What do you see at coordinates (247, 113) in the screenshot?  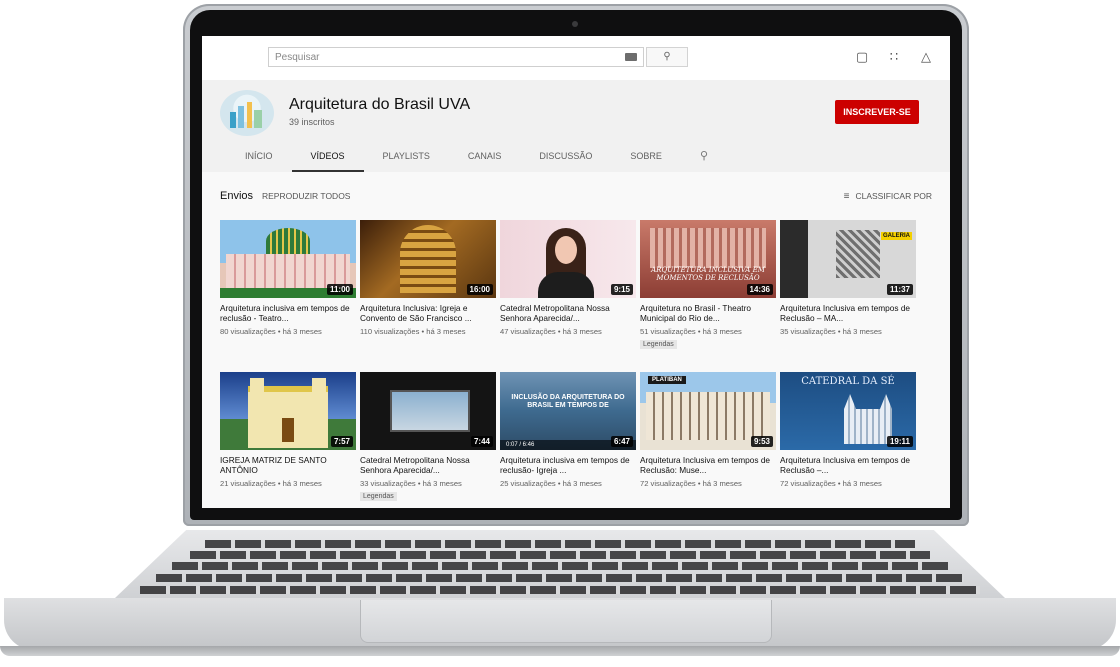 I see `channel-avatar` at bounding box center [247, 113].